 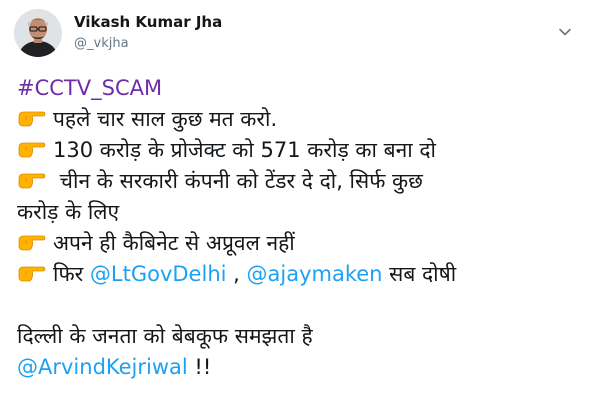 What do you see at coordinates (68, 212) in the screenshot?
I see `tweet-line-3-cont: करोड़ के लिए` at bounding box center [68, 212].